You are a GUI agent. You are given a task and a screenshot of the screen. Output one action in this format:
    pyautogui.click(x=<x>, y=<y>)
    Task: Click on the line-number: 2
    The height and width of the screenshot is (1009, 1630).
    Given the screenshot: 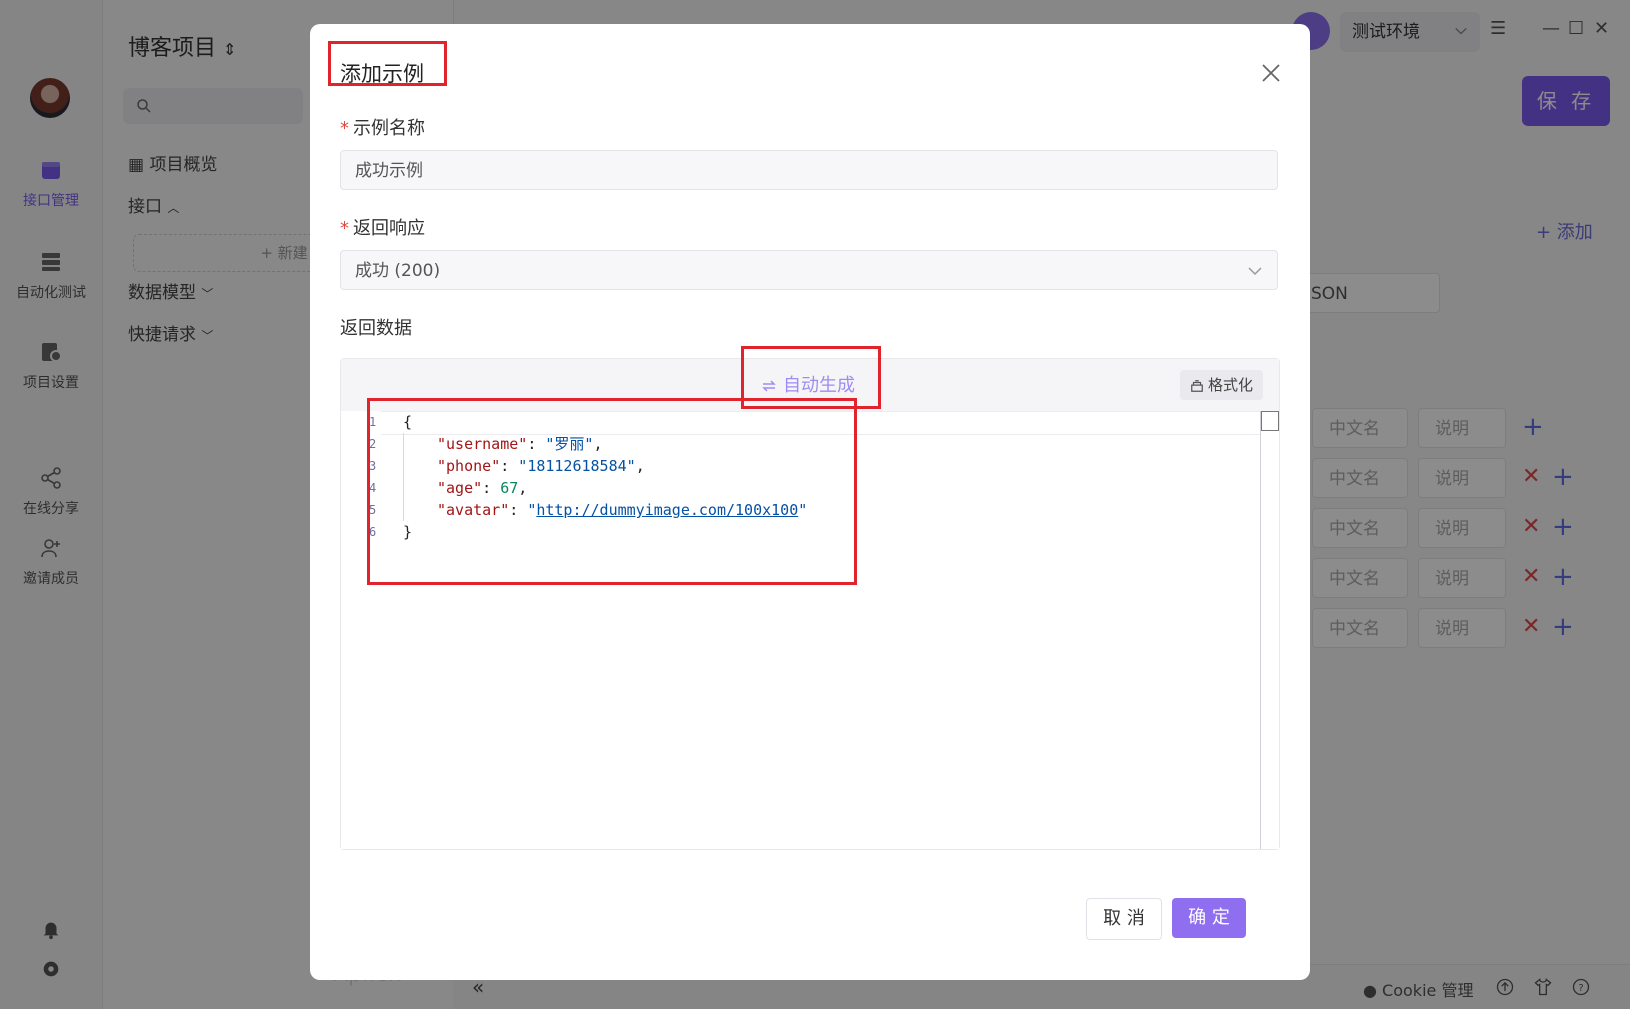 What is the action you would take?
    pyautogui.click(x=373, y=444)
    